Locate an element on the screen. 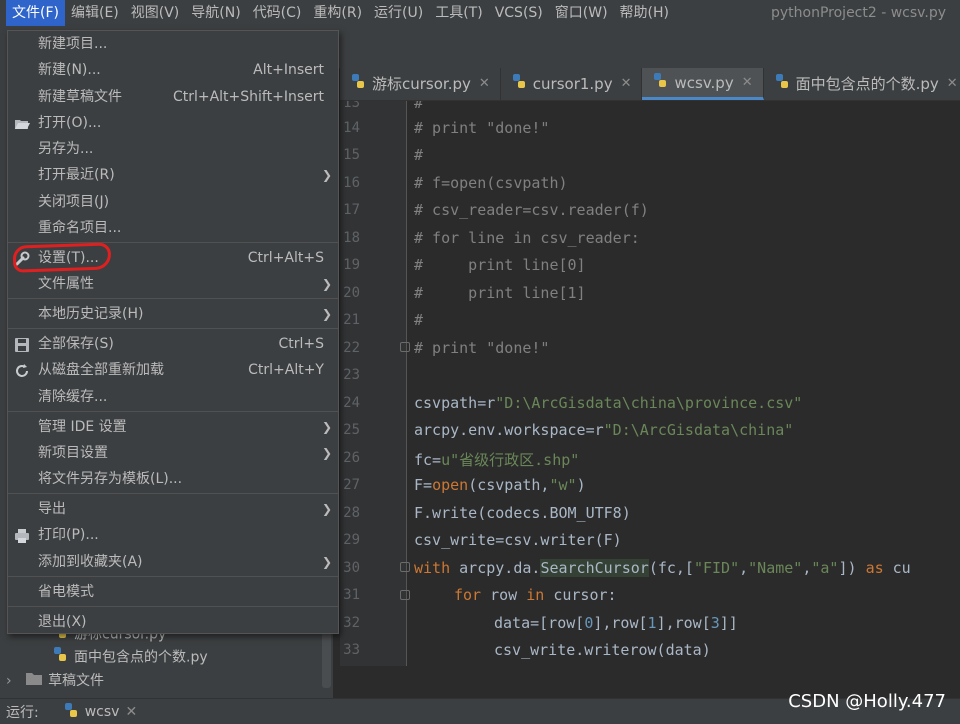 This screenshot has height=724, width=960. menu-item-exit: 退出(X) is located at coordinates (173, 622).